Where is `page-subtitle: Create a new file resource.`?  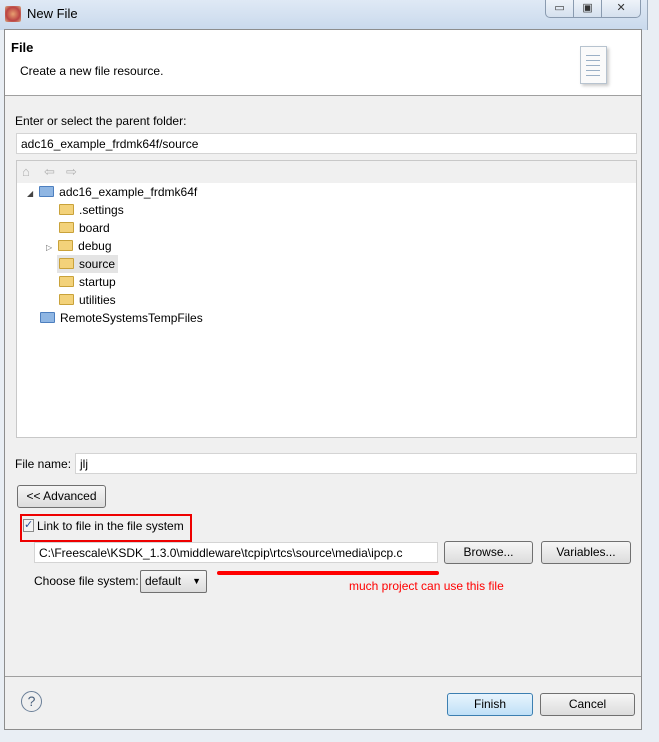
page-subtitle: Create a new file resource. is located at coordinates (92, 71).